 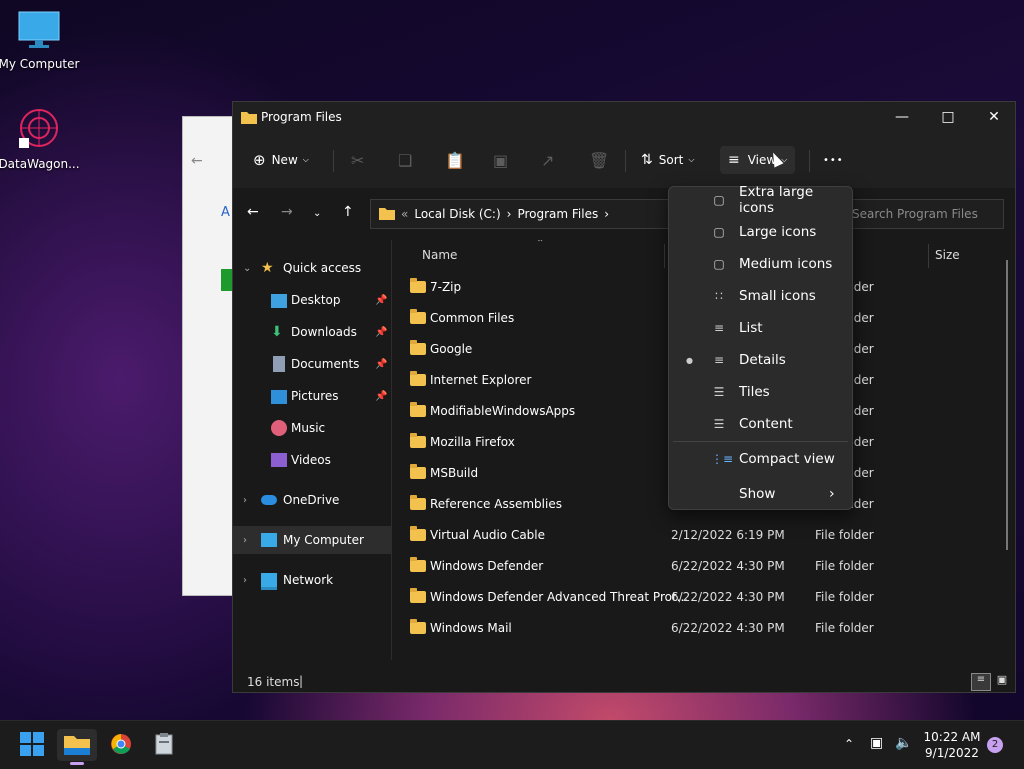 What do you see at coordinates (624, 117) in the screenshot?
I see `title-bar: Program Files — □ ✕` at bounding box center [624, 117].